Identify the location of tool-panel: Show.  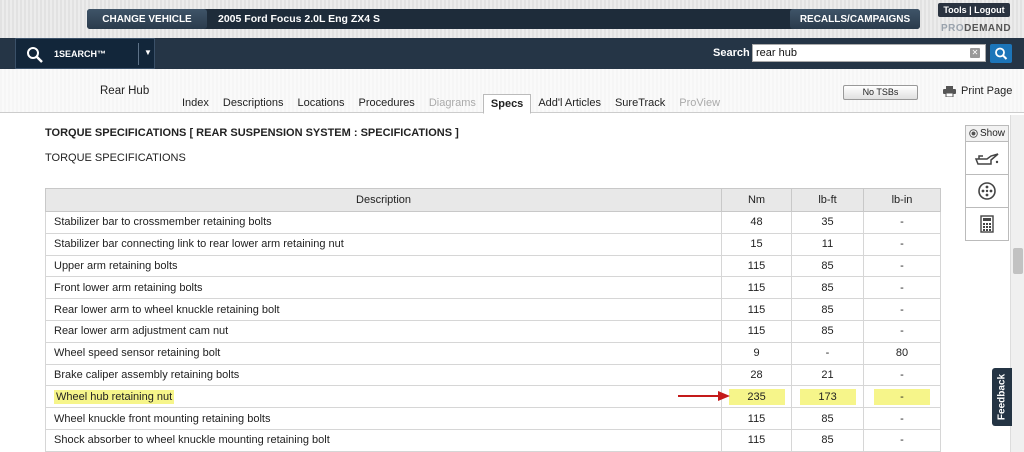
(987, 183).